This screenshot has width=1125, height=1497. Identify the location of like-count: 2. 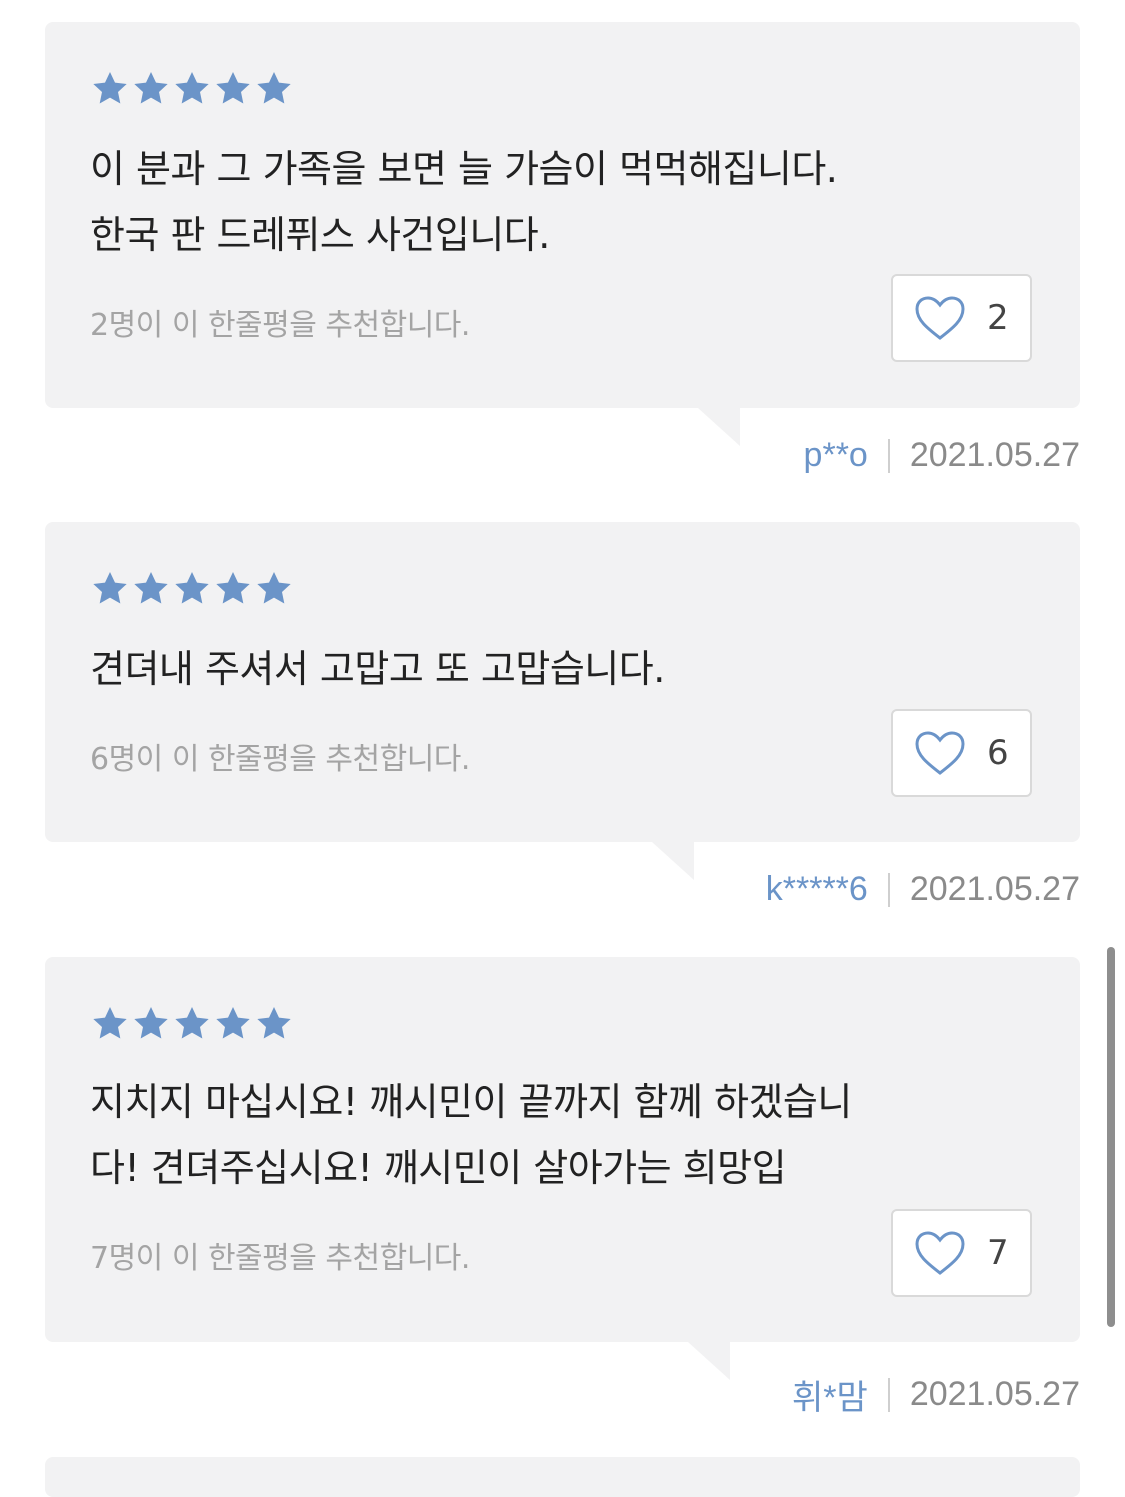
(998, 318).